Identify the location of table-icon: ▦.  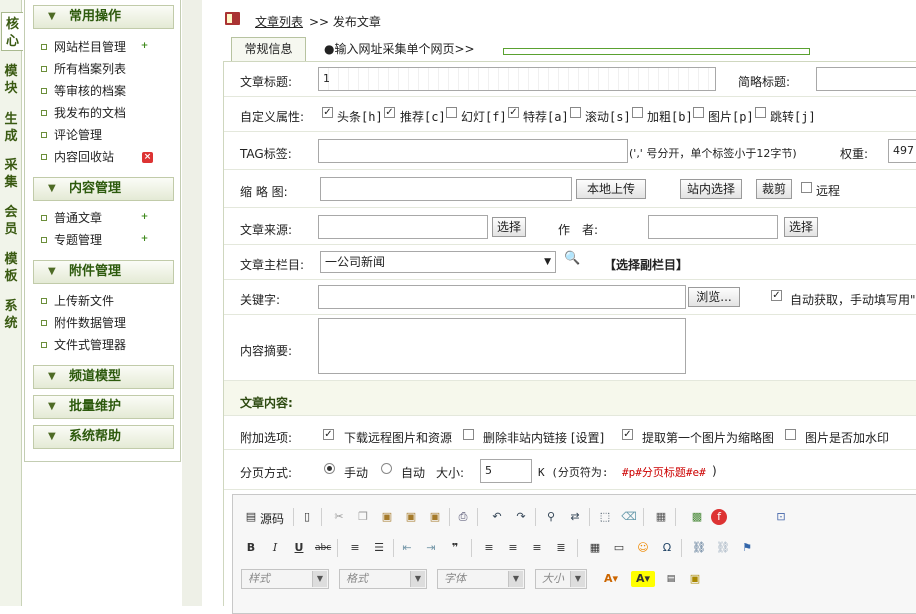
(595, 548).